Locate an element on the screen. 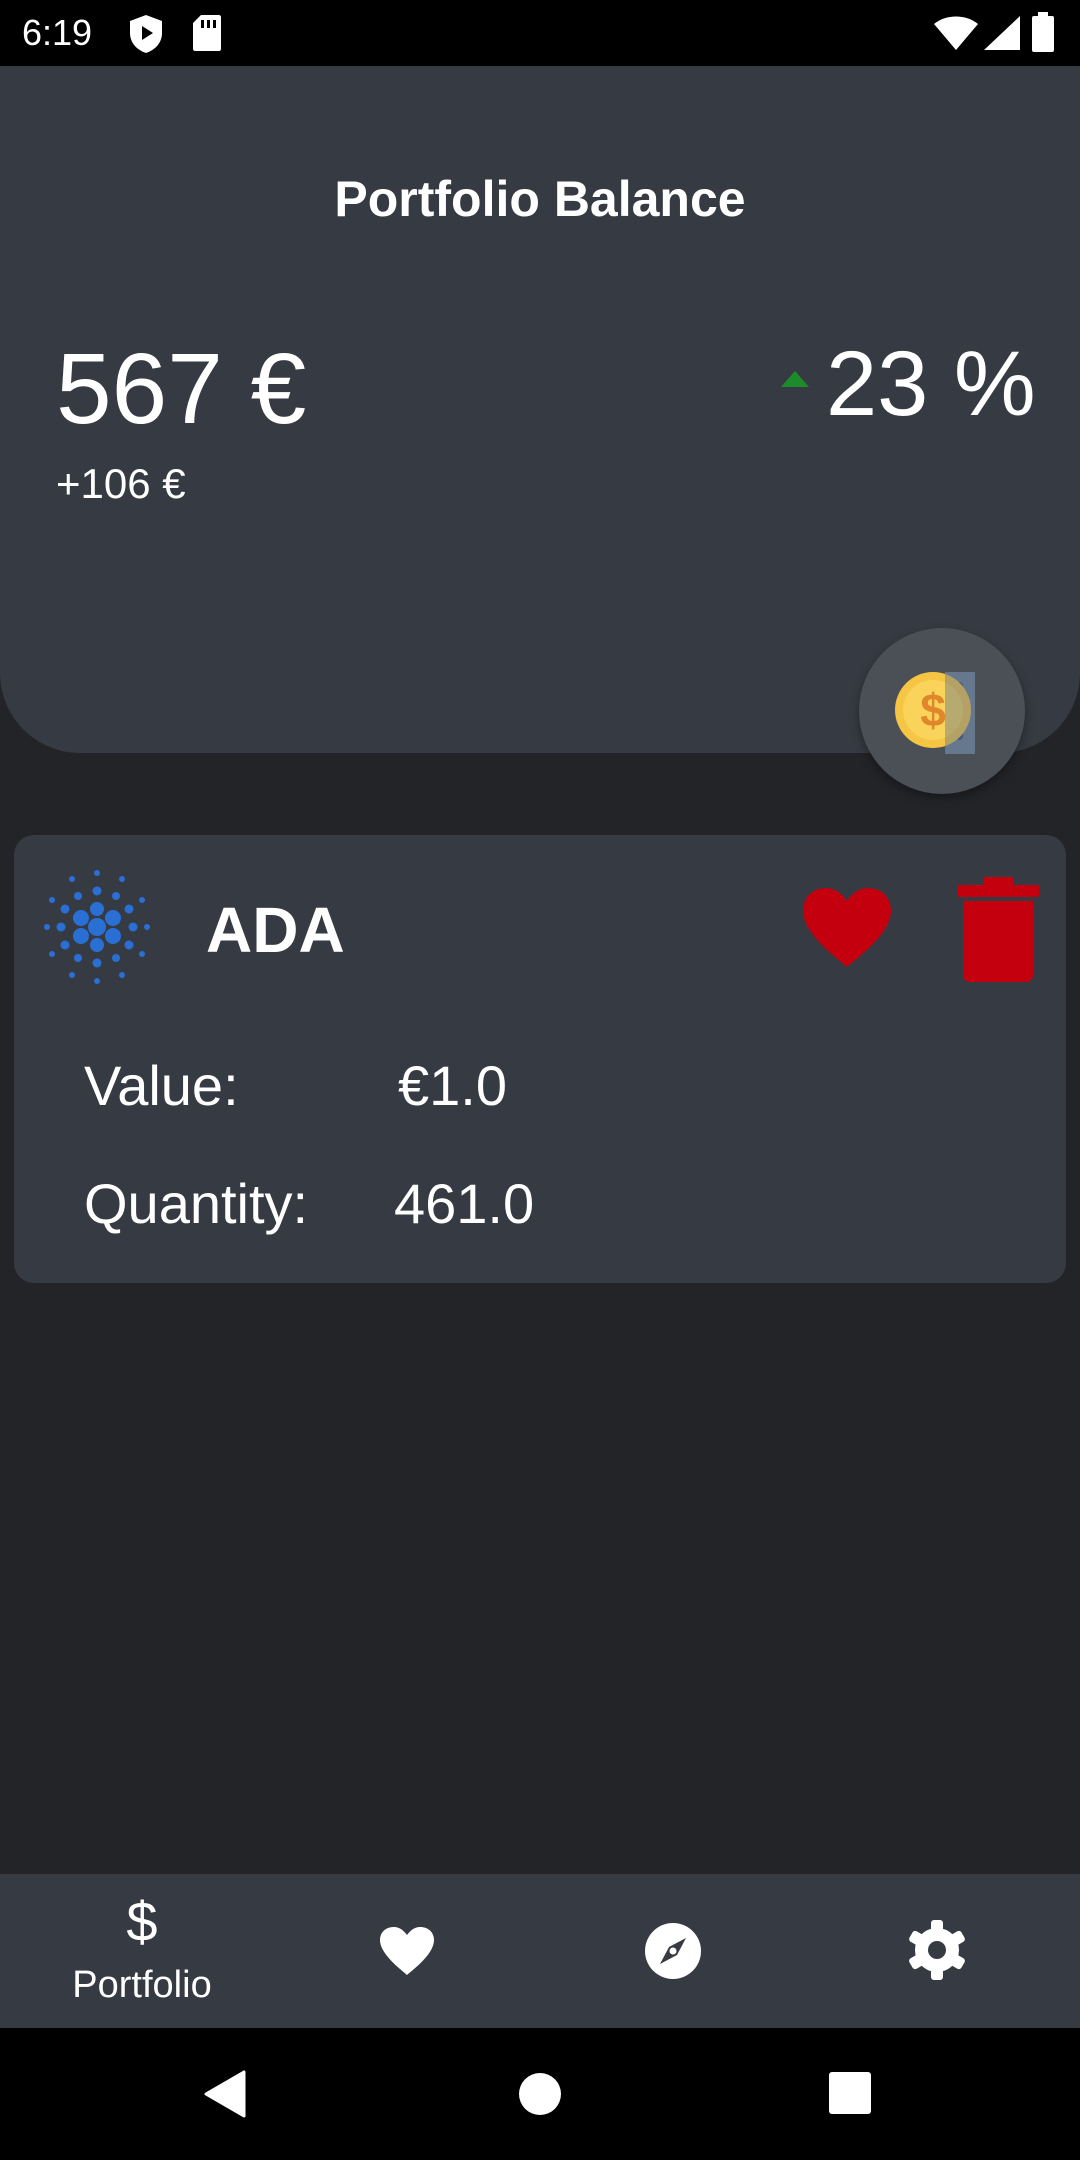 This screenshot has height=2160, width=1080. nav-item-settings is located at coordinates (937, 1951).